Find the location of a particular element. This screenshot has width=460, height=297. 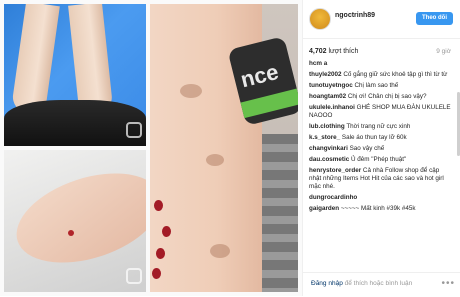

likes-label: lượt thích is located at coordinates (343, 51).